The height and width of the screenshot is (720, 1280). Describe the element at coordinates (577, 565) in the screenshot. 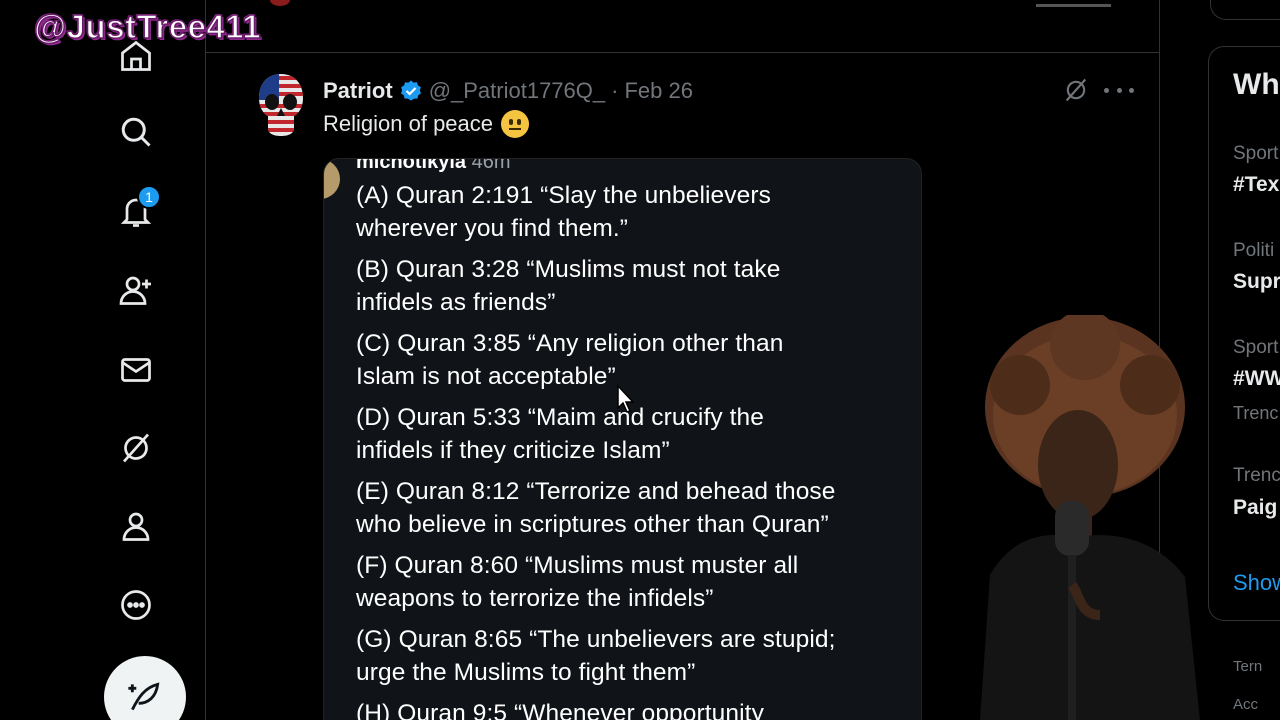

I see `verse-line: (F) Quran 8:60 “Muslims must muster all` at that location.